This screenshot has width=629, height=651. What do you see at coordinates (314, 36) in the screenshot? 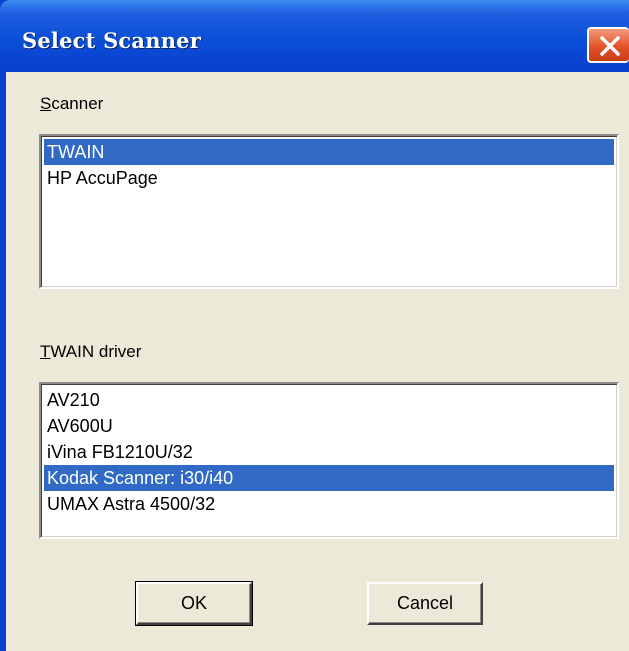
I see `title-bar: Select Scanner` at bounding box center [314, 36].